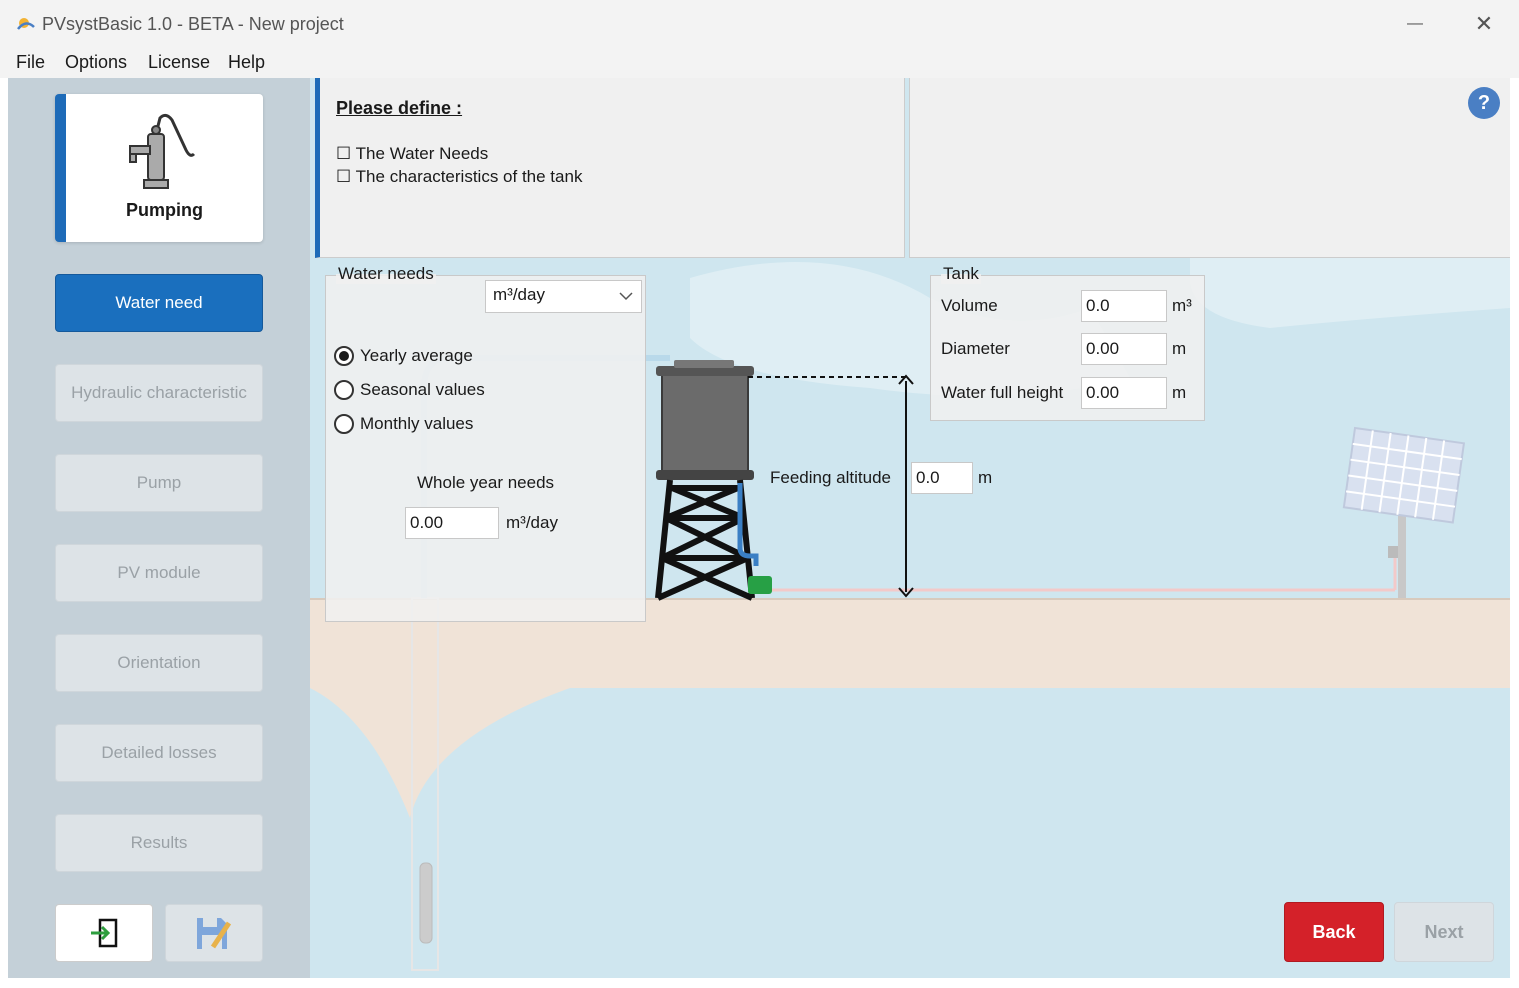 The height and width of the screenshot is (988, 1519). I want to click on water-full-height-label: Water full height, so click(1002, 392).